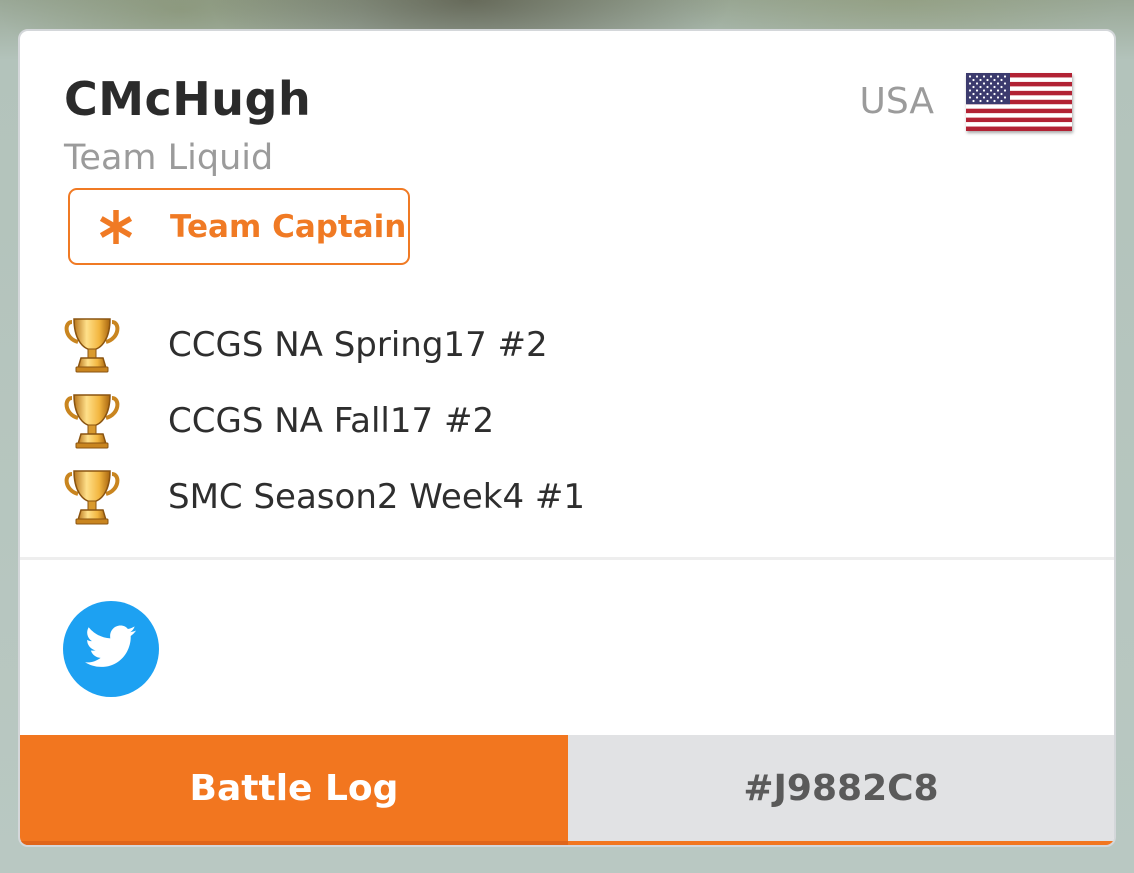  What do you see at coordinates (377, 497) in the screenshot?
I see `achievement-label: SMC Season2 Week4 #1` at bounding box center [377, 497].